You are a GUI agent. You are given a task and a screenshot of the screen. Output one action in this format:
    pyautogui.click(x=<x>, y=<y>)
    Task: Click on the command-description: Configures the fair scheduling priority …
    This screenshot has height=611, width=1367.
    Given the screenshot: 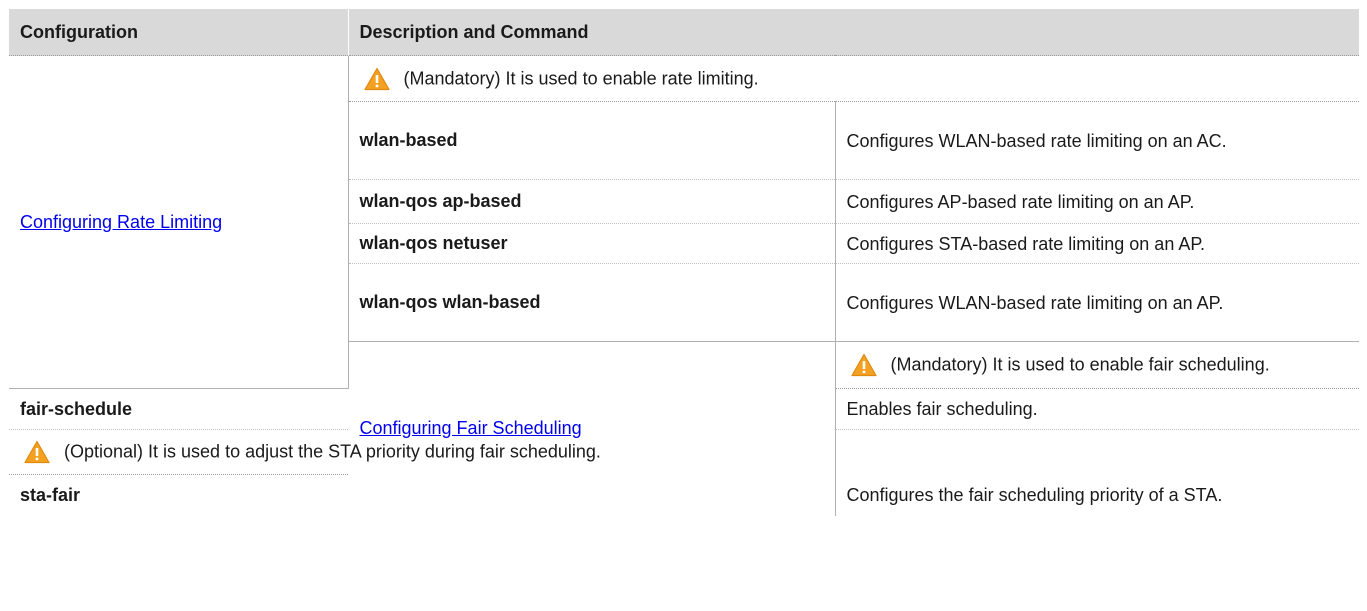 What is the action you would take?
    pyautogui.click(x=1096, y=495)
    